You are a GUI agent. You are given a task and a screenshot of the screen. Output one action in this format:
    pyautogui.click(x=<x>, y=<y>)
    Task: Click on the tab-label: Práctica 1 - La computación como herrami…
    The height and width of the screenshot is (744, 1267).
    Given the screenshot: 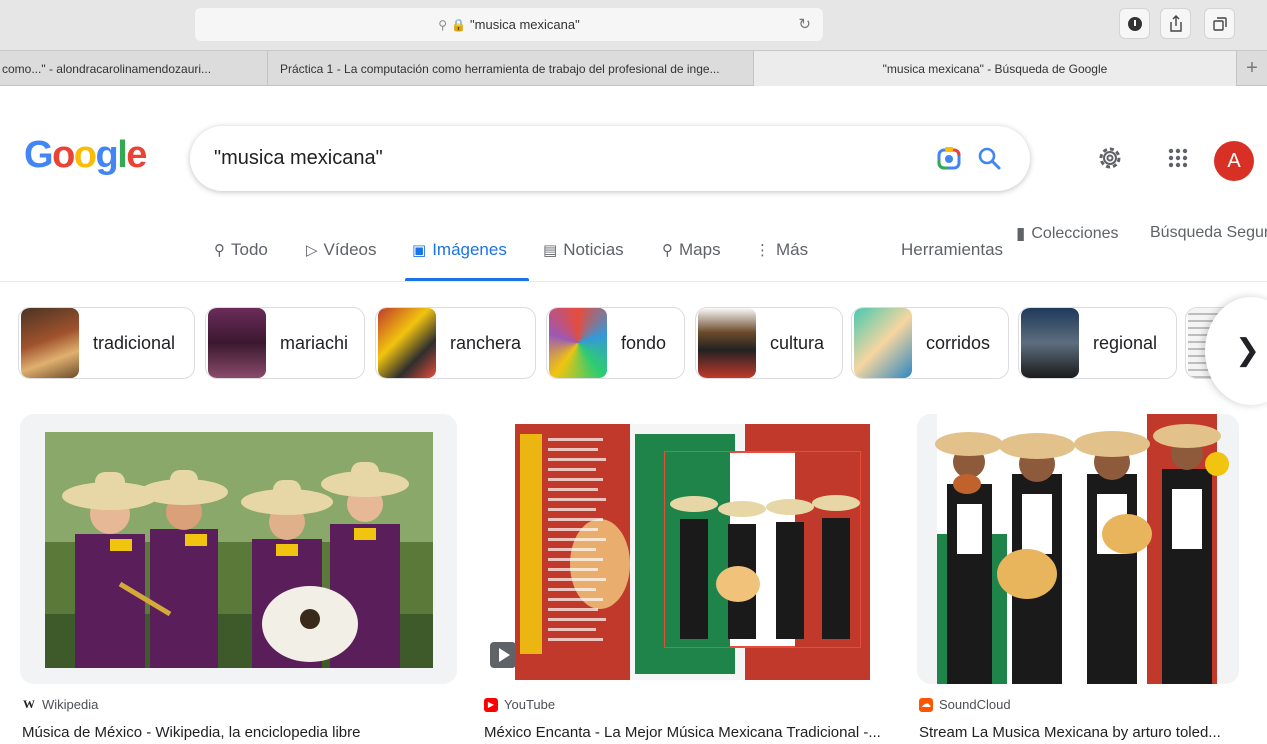 What is the action you would take?
    pyautogui.click(x=500, y=68)
    